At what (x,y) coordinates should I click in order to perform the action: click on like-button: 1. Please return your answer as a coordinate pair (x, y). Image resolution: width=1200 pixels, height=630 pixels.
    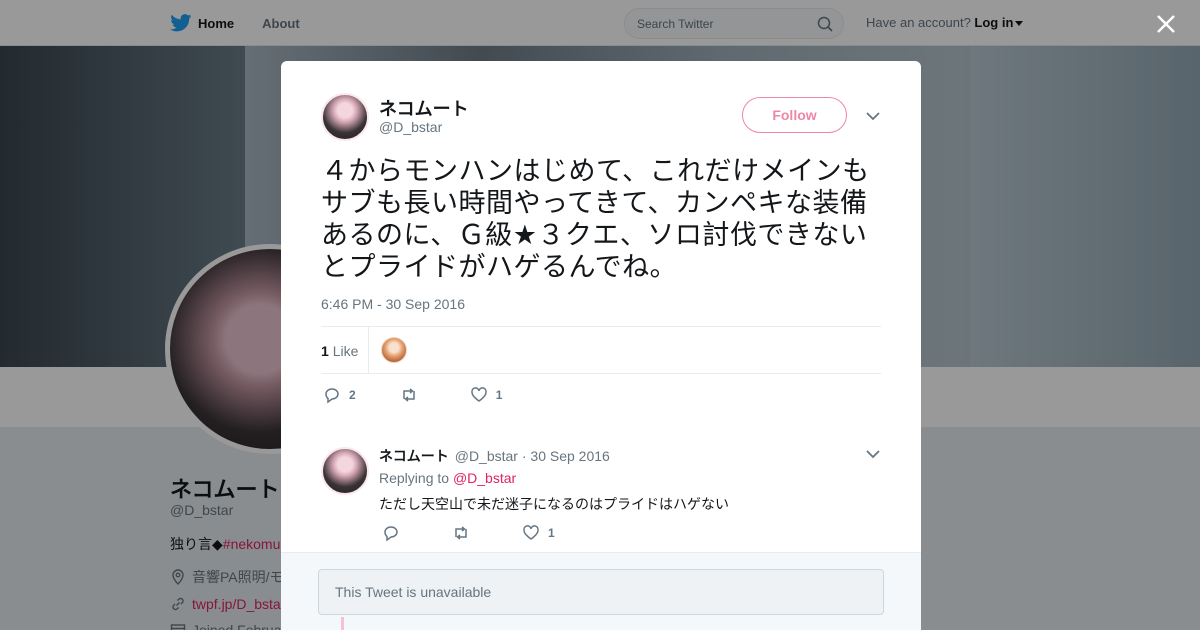
    Looking at the image, I should click on (486, 395).